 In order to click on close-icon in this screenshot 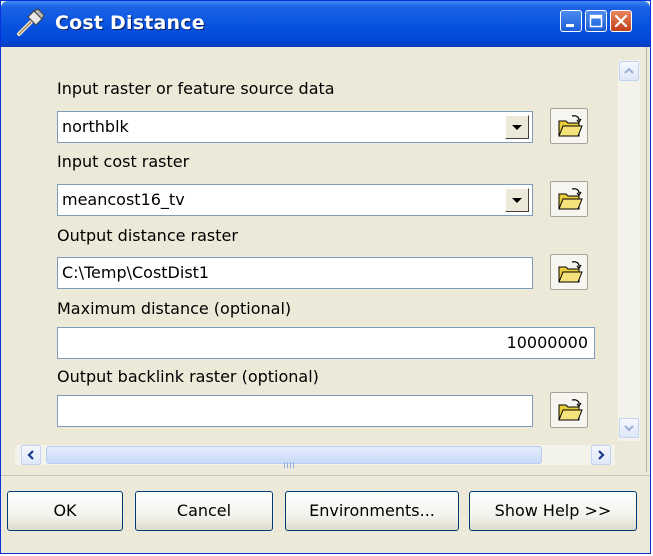, I will do `click(621, 21)`.